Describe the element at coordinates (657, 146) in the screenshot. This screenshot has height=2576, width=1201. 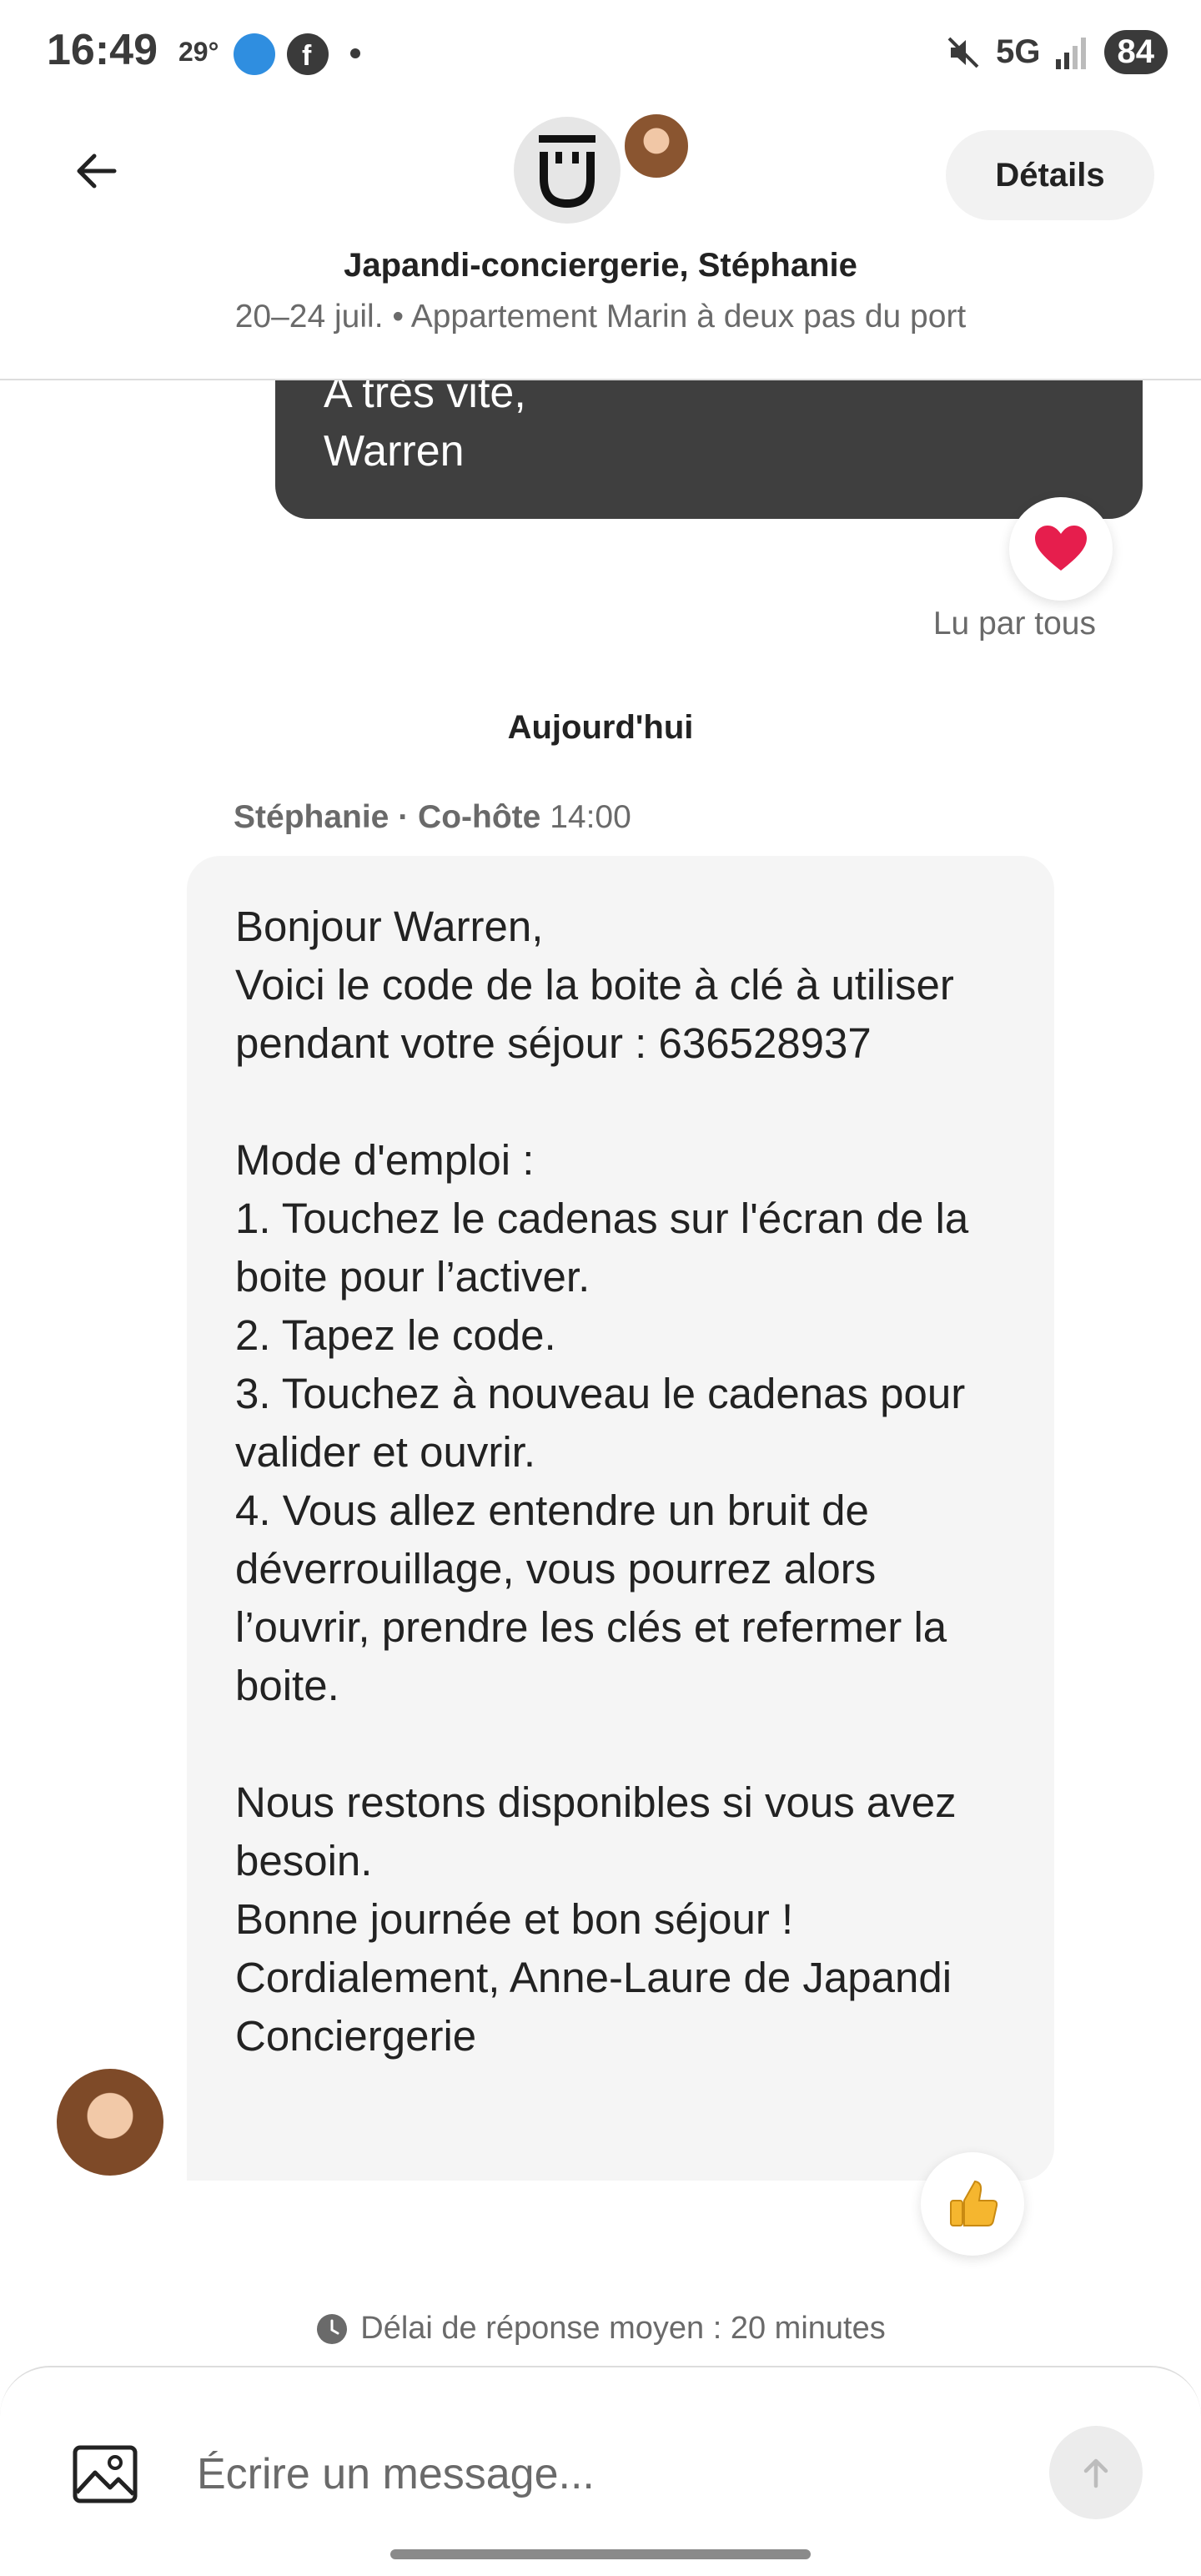
I see `host-avatar` at that location.